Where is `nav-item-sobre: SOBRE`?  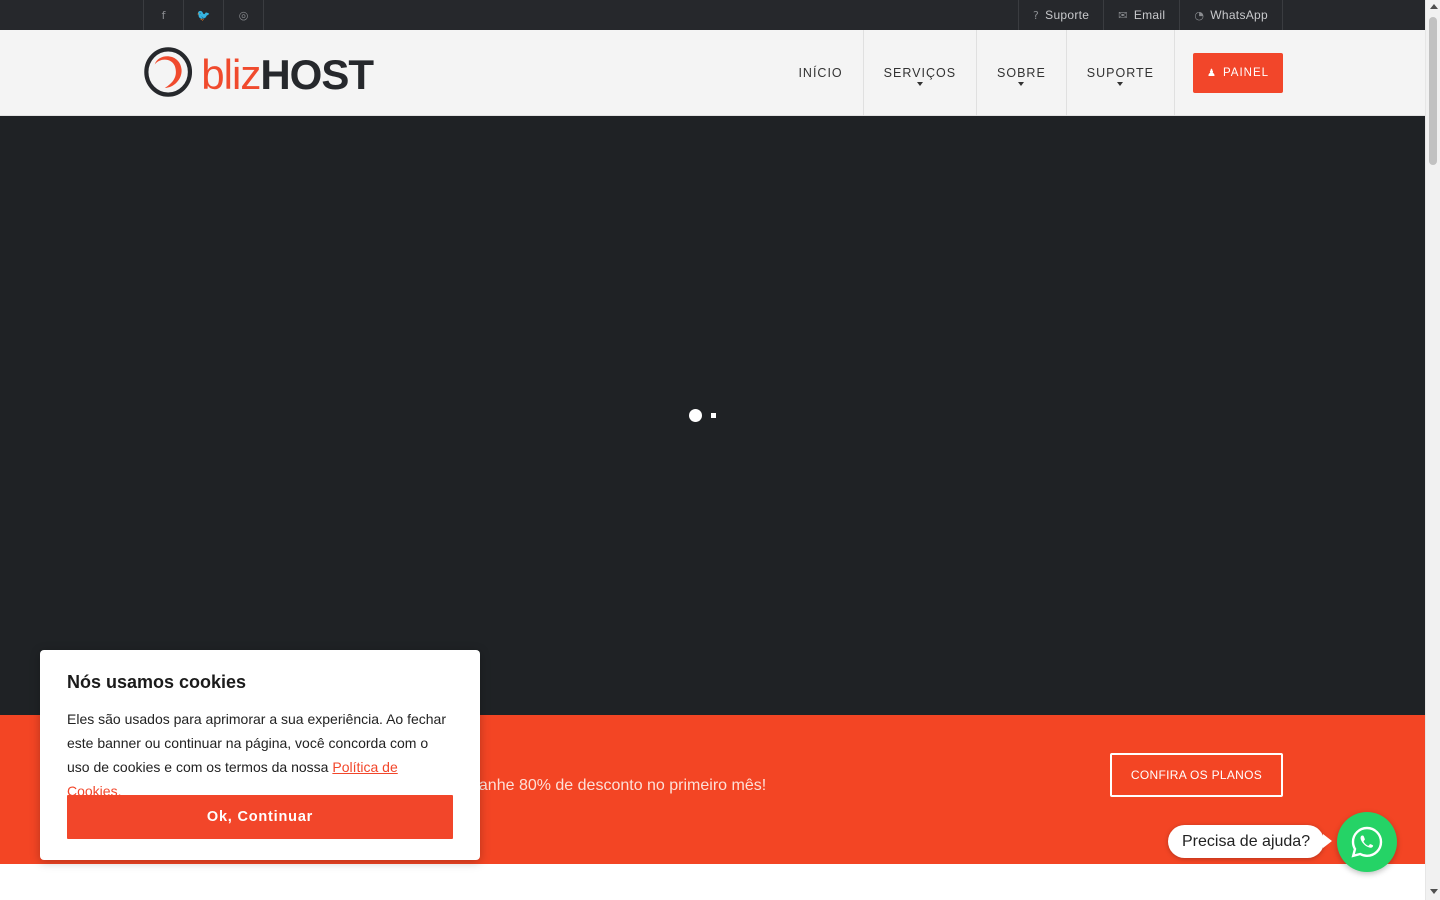
nav-item-sobre: SOBRE is located at coordinates (1021, 73).